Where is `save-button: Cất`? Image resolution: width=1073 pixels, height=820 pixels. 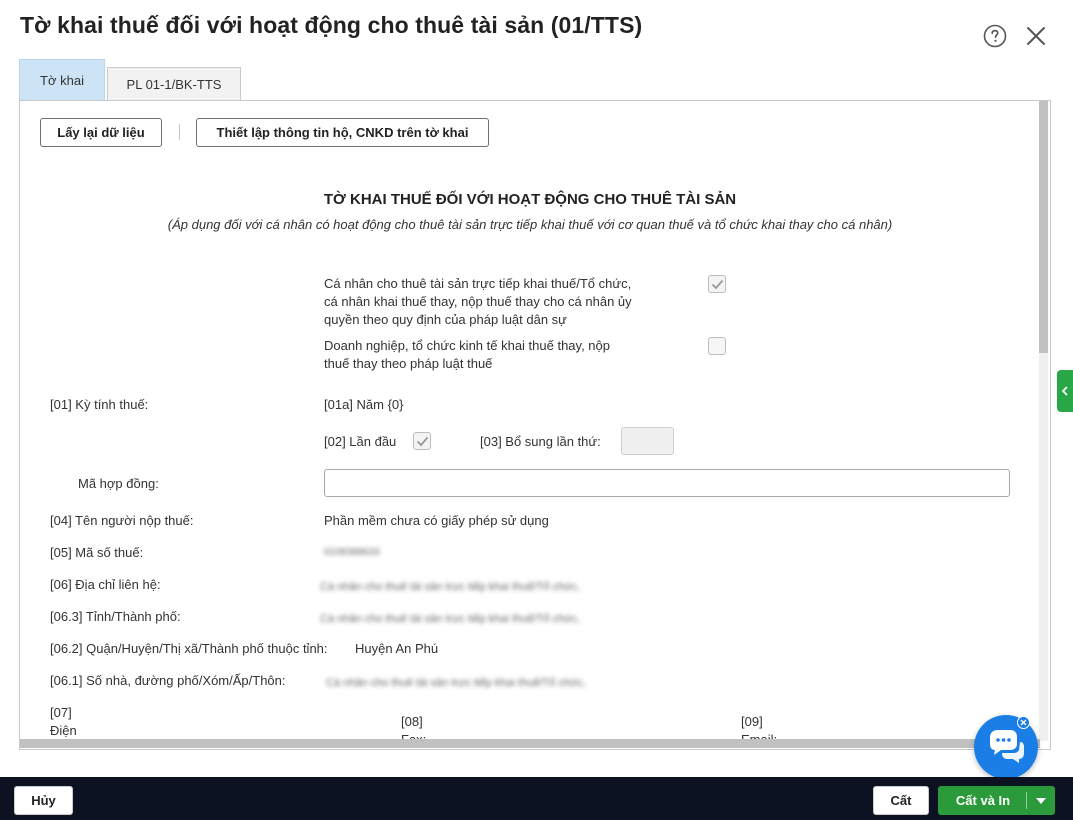
save-button: Cất is located at coordinates (901, 800).